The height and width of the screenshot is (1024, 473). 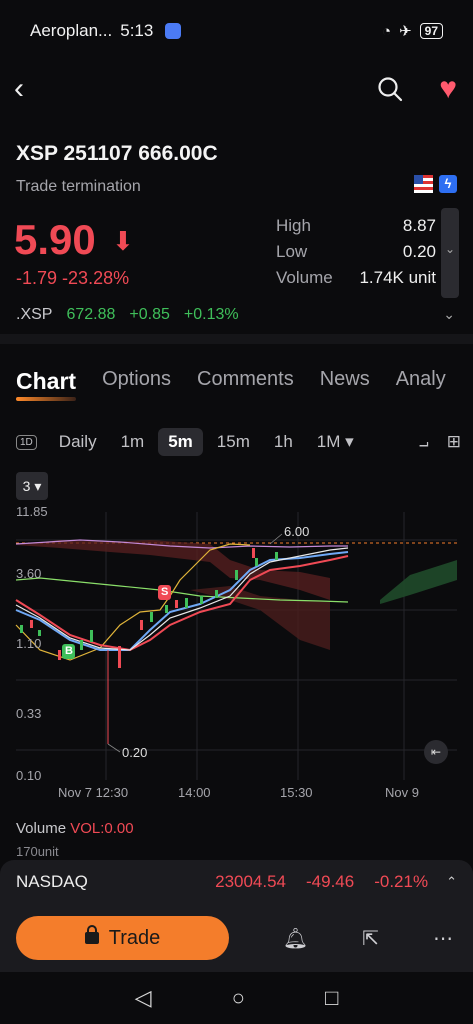 I want to click on y-tick-label: 1.10, so click(x=29, y=643).